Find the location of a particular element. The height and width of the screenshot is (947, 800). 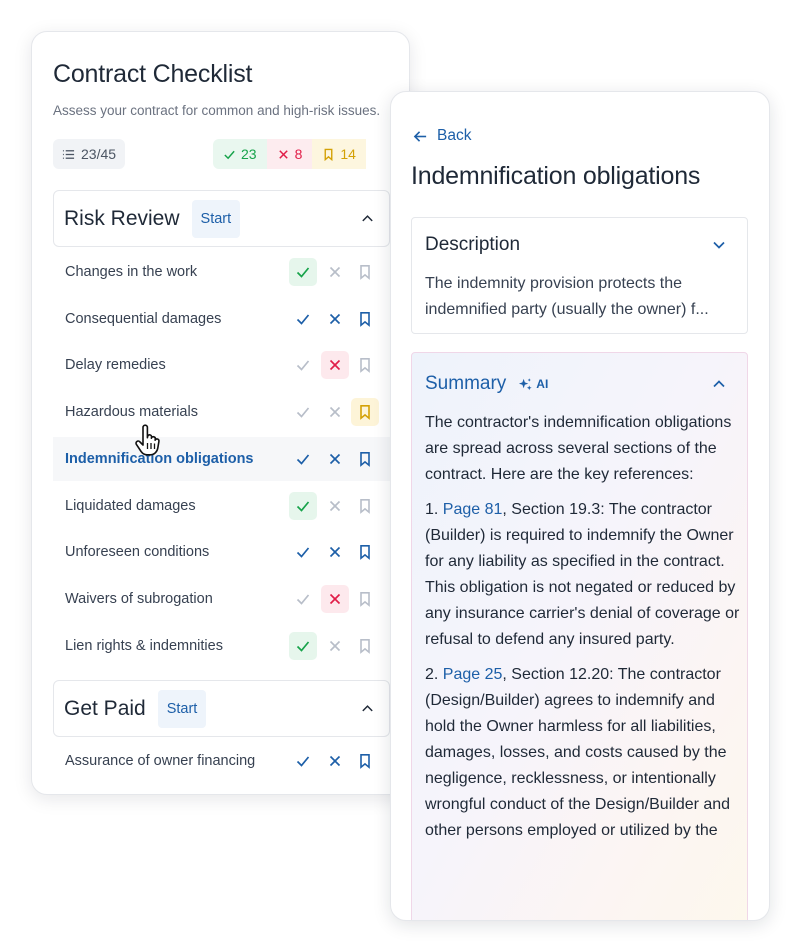

failed-count-filter: 8 is located at coordinates (289, 154).